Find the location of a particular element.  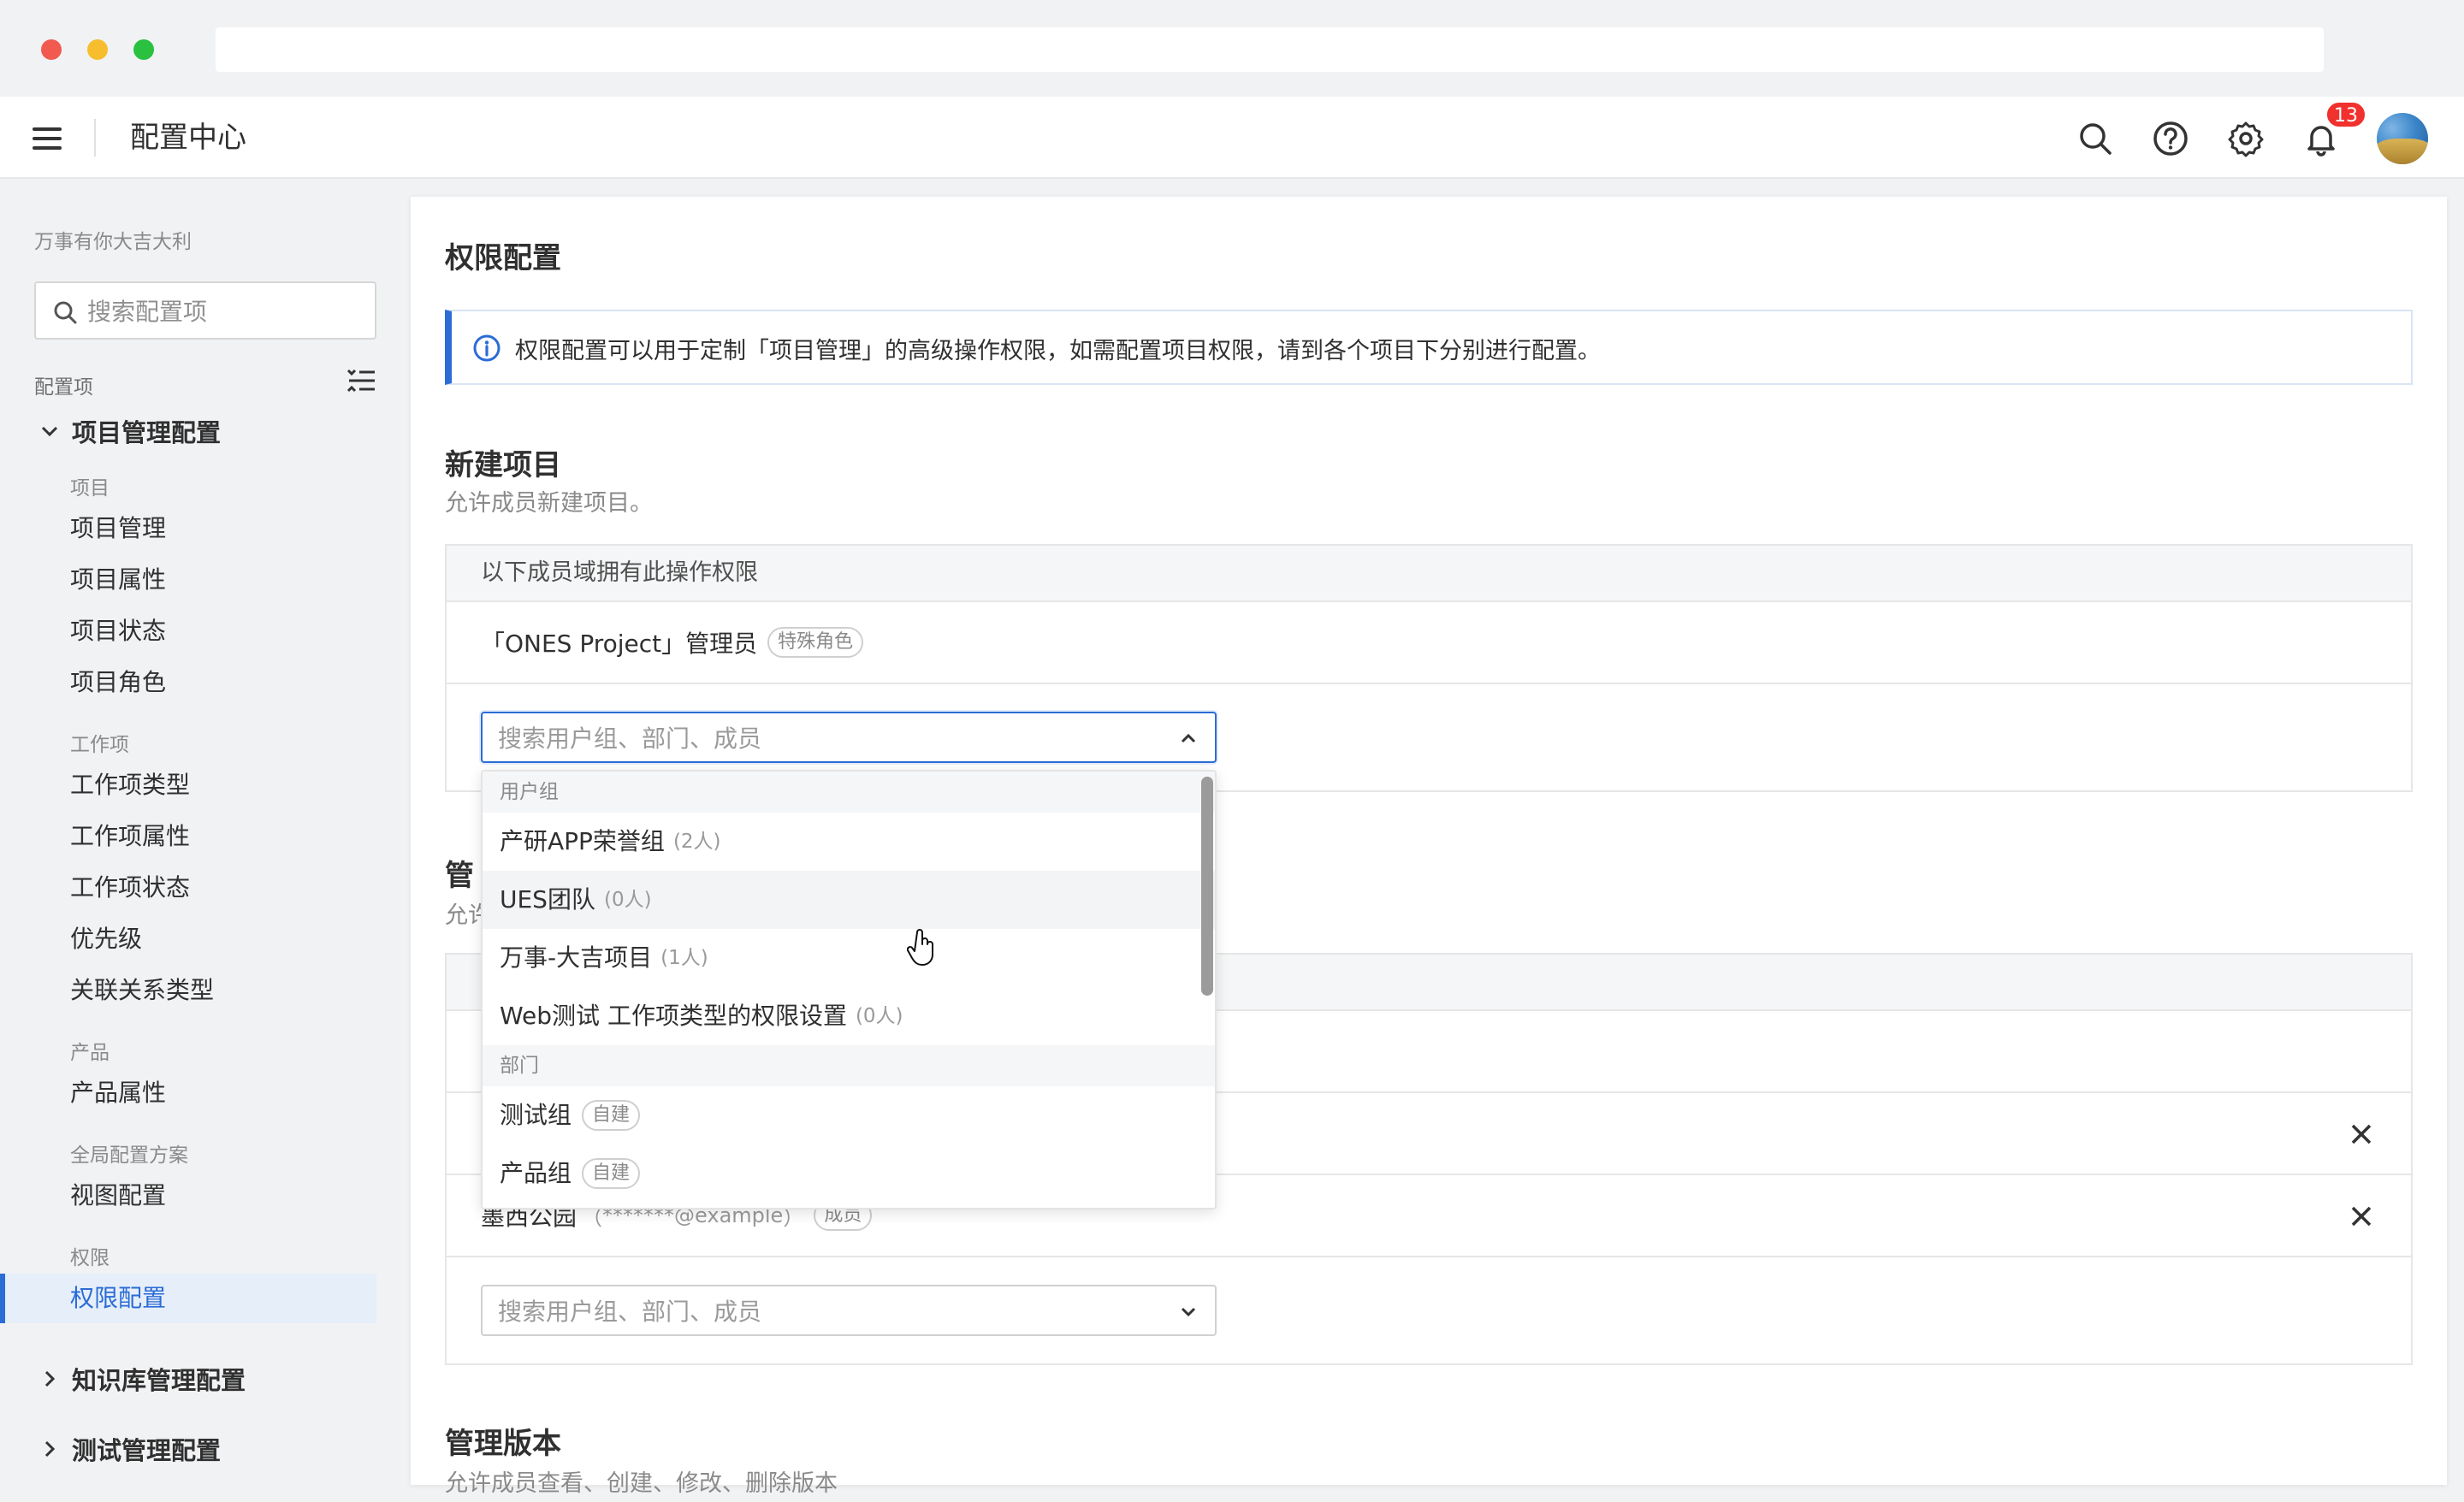

address-bar is located at coordinates (1270, 49).